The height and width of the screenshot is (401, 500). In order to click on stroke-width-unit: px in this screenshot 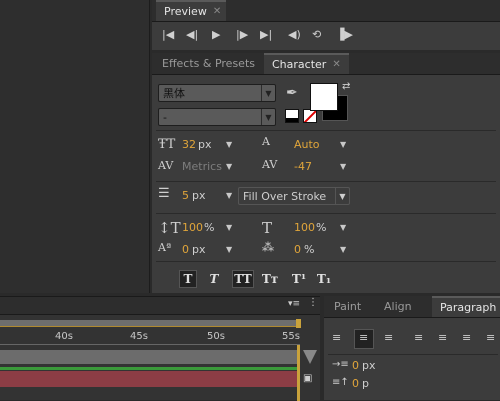, I will do `click(199, 195)`.